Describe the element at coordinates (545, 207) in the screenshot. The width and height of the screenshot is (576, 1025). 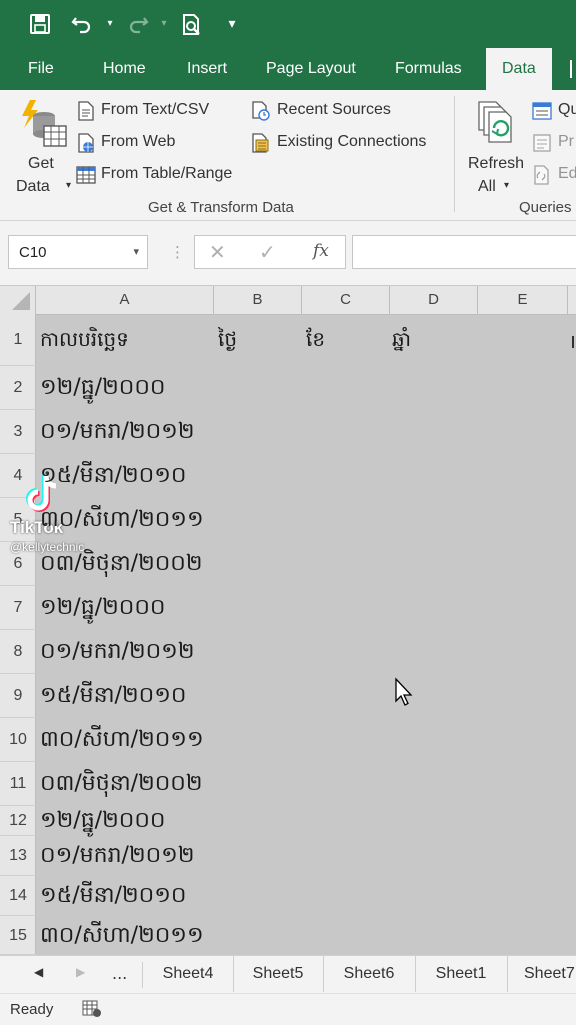
I see `group-label-queries: Queries` at that location.